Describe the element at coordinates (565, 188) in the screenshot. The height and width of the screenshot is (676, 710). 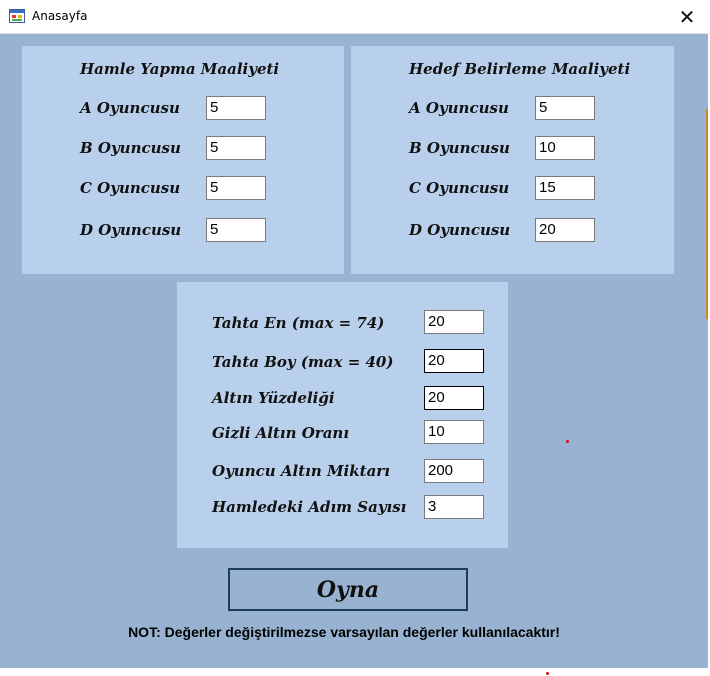
I see `target-cost-input-c: 15` at that location.